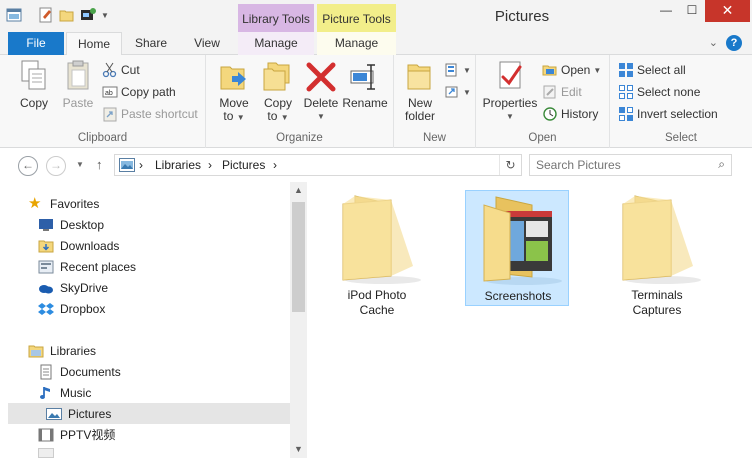  I want to click on help-icon: ?, so click(734, 43).